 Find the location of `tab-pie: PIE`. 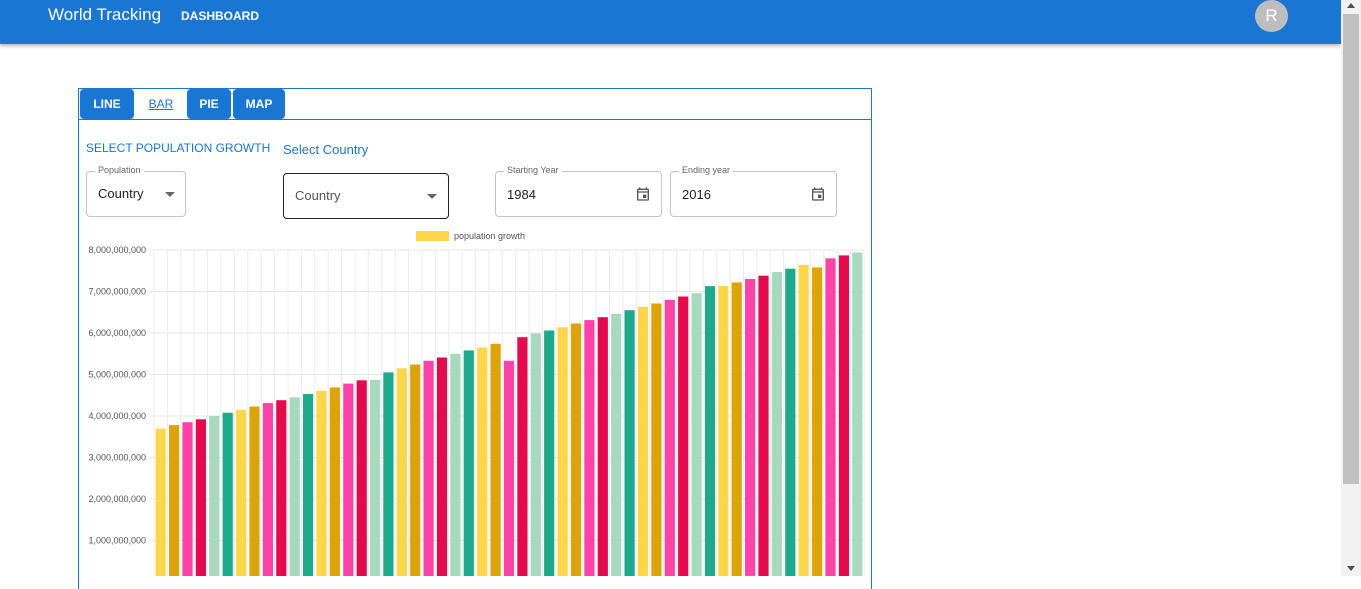

tab-pie: PIE is located at coordinates (209, 104).